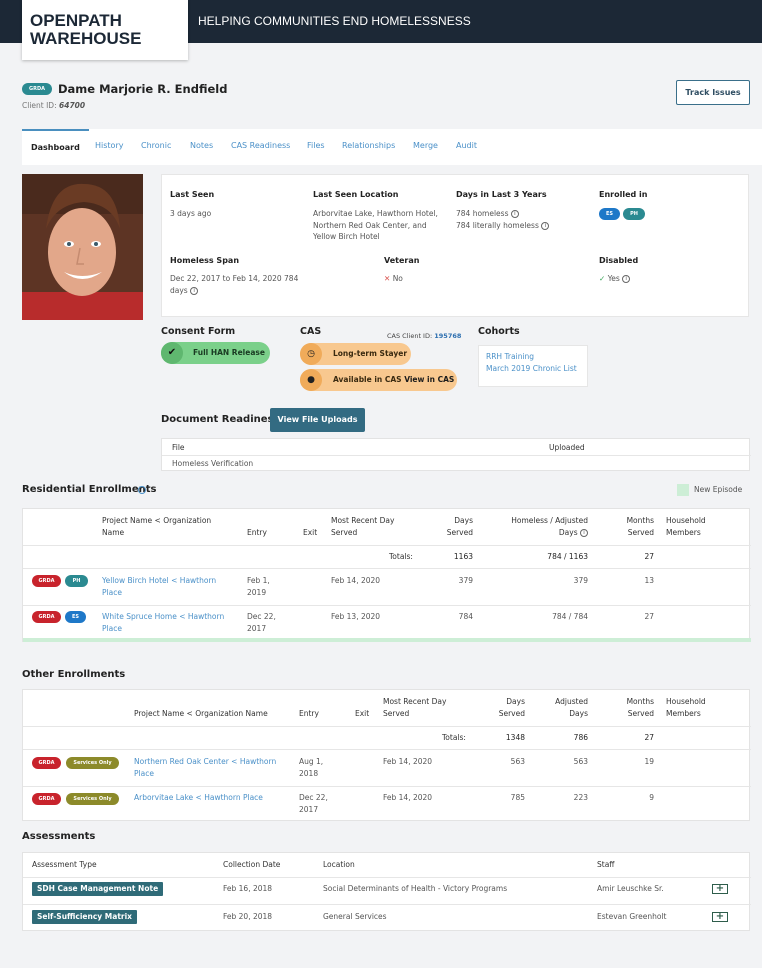  Describe the element at coordinates (368, 147) in the screenshot. I see `tab-relationships: Relationships` at that location.